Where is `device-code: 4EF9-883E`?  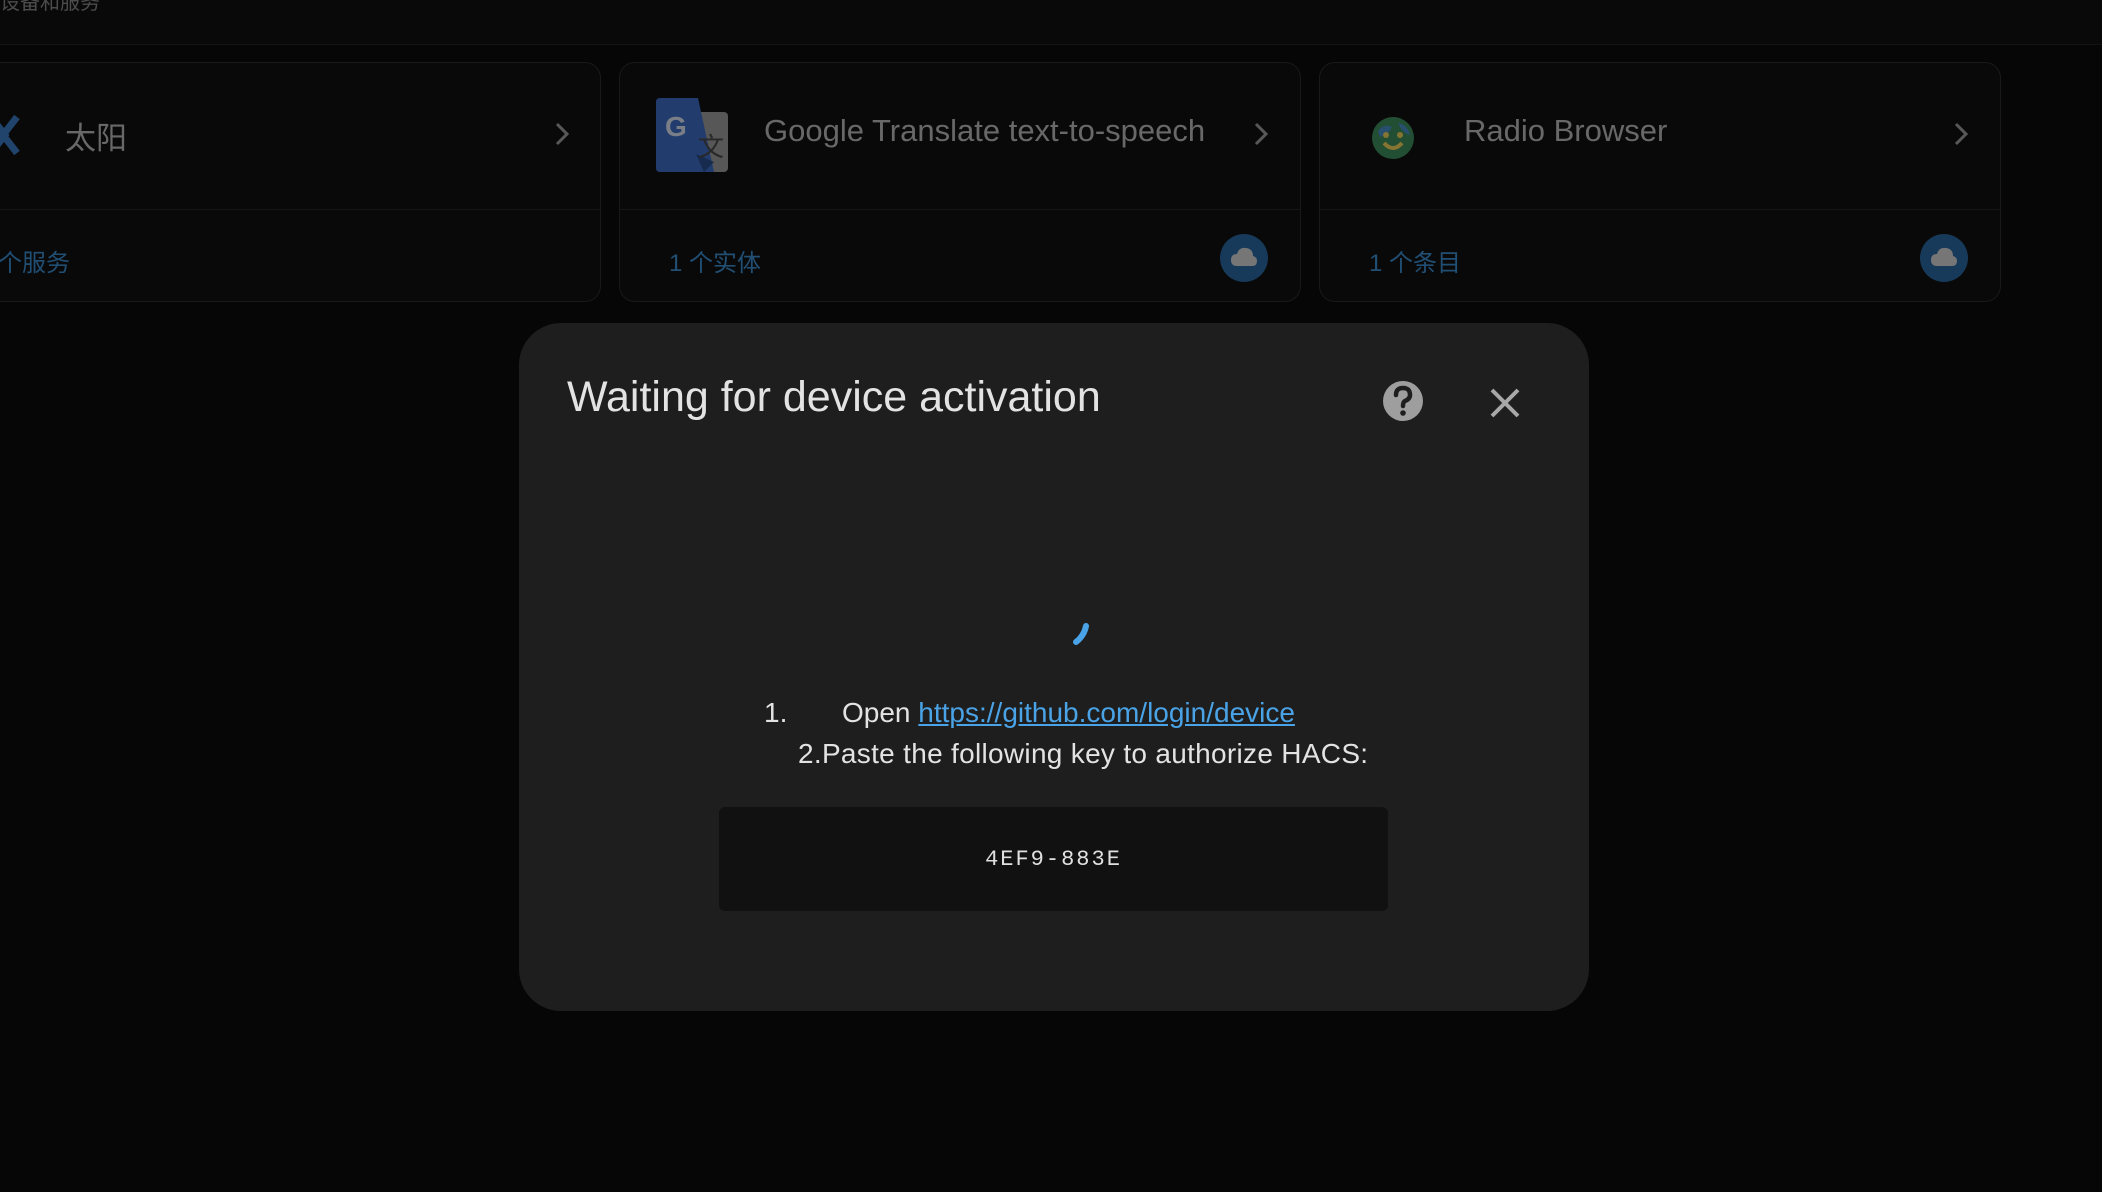
device-code: 4EF9-883E is located at coordinates (1053, 859).